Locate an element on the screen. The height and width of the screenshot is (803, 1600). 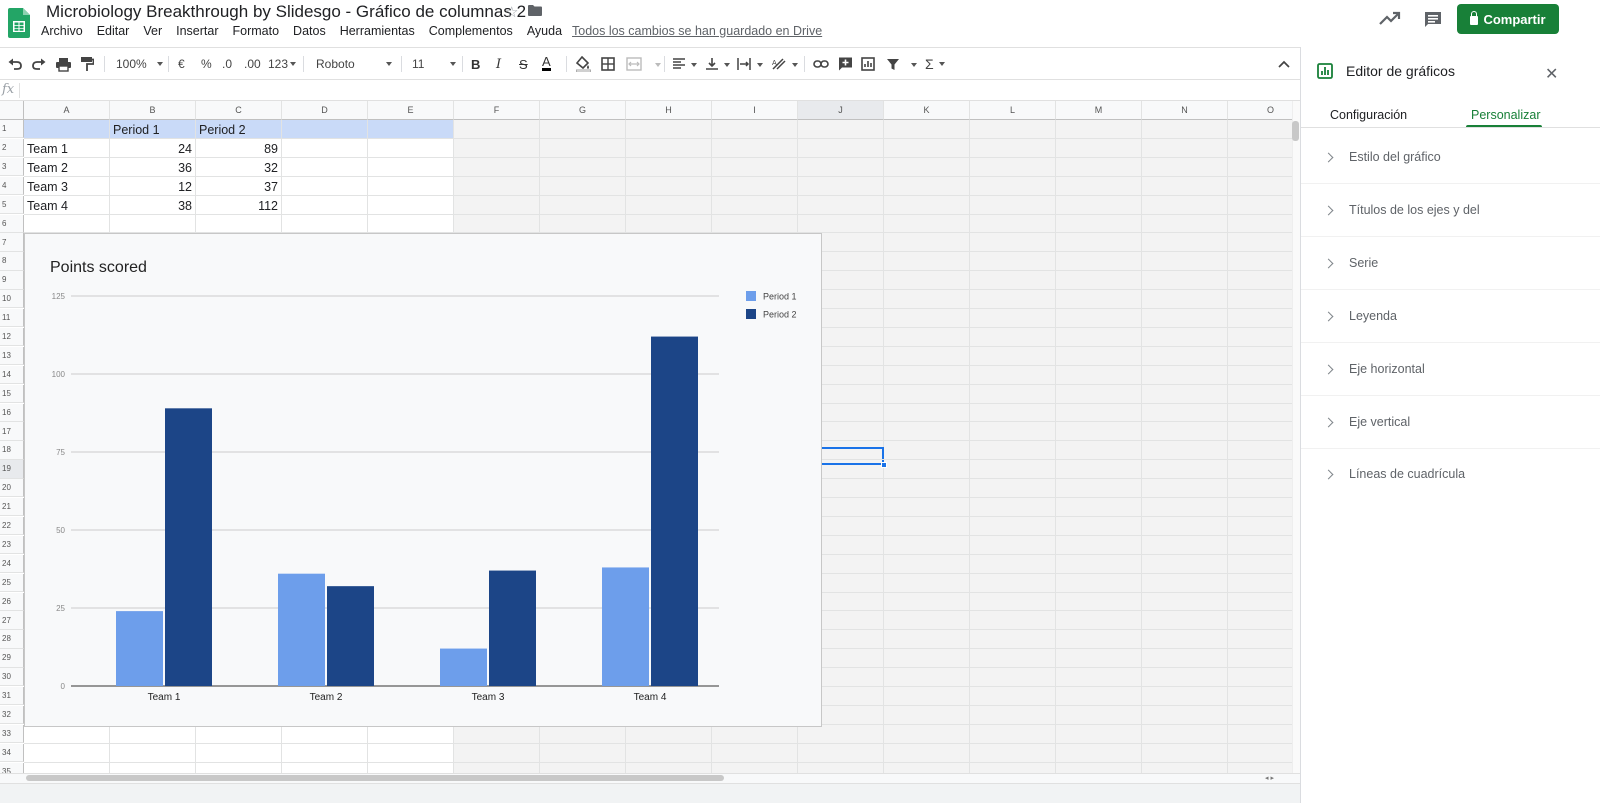
section-eje-horizontal: Eje horizontal is located at coordinates (1453, 369).